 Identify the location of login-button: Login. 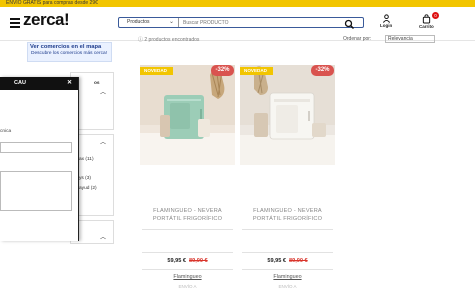
(386, 21).